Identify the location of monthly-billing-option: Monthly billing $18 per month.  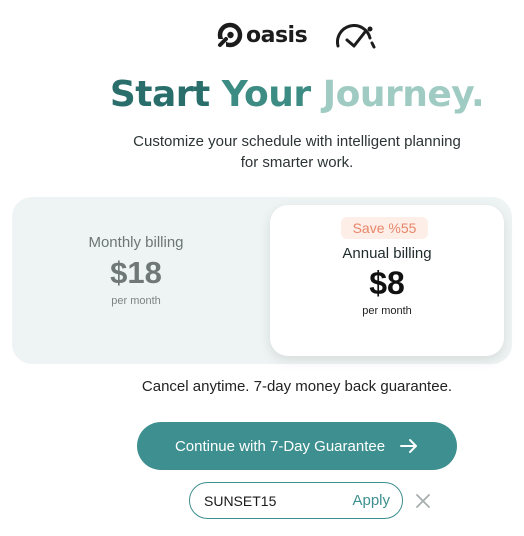
(136, 280).